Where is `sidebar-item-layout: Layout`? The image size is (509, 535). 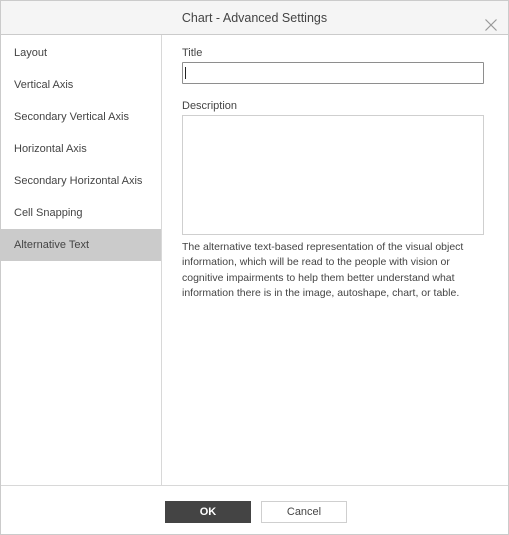
sidebar-item-layout: Layout is located at coordinates (81, 53).